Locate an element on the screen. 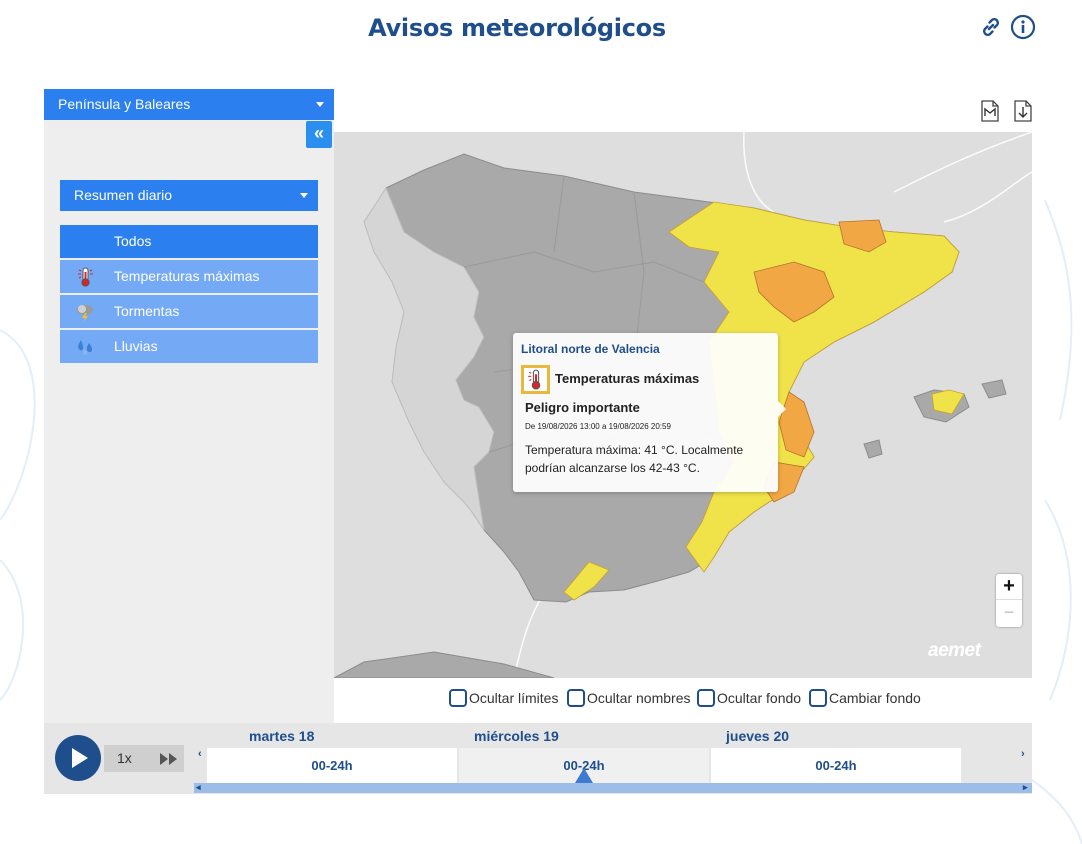 Image resolution: width=1082 pixels, height=844 pixels. zoom-controls: + − is located at coordinates (1009, 600).